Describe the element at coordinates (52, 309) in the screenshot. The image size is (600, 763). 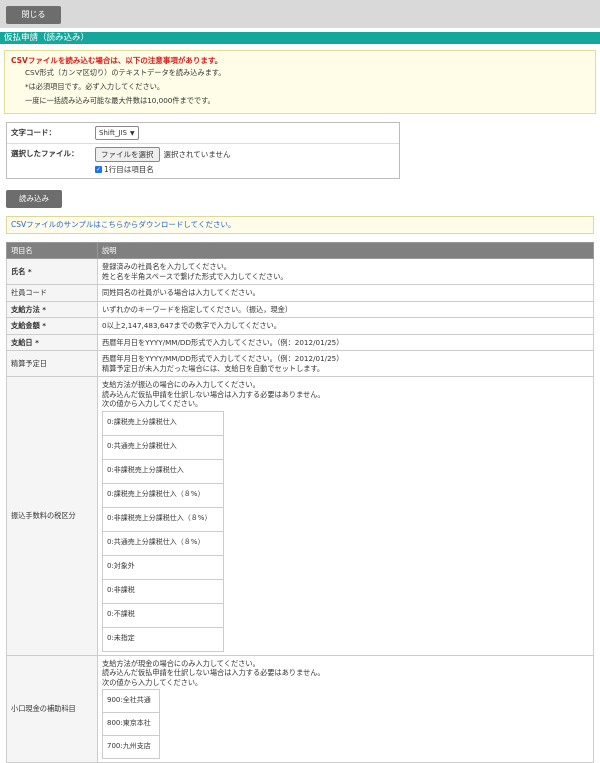
I see `field-name: 支給方法 *` at that location.